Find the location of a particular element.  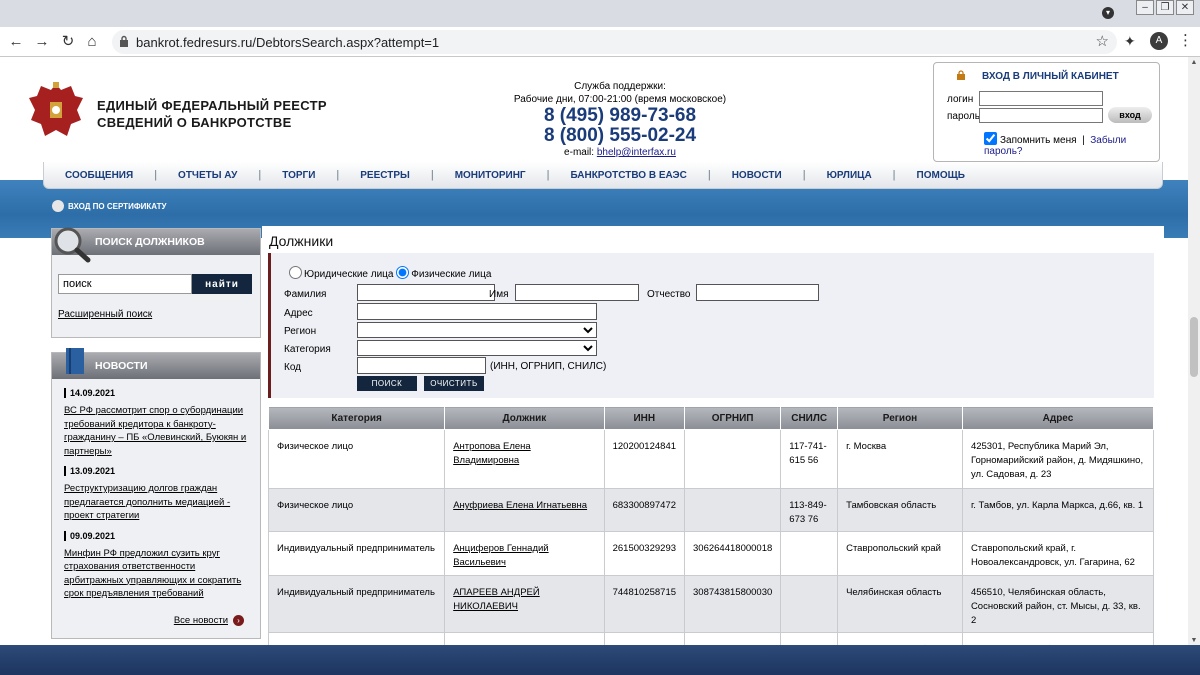

scroll-up-icon: ▲ is located at coordinates (1194, 63).